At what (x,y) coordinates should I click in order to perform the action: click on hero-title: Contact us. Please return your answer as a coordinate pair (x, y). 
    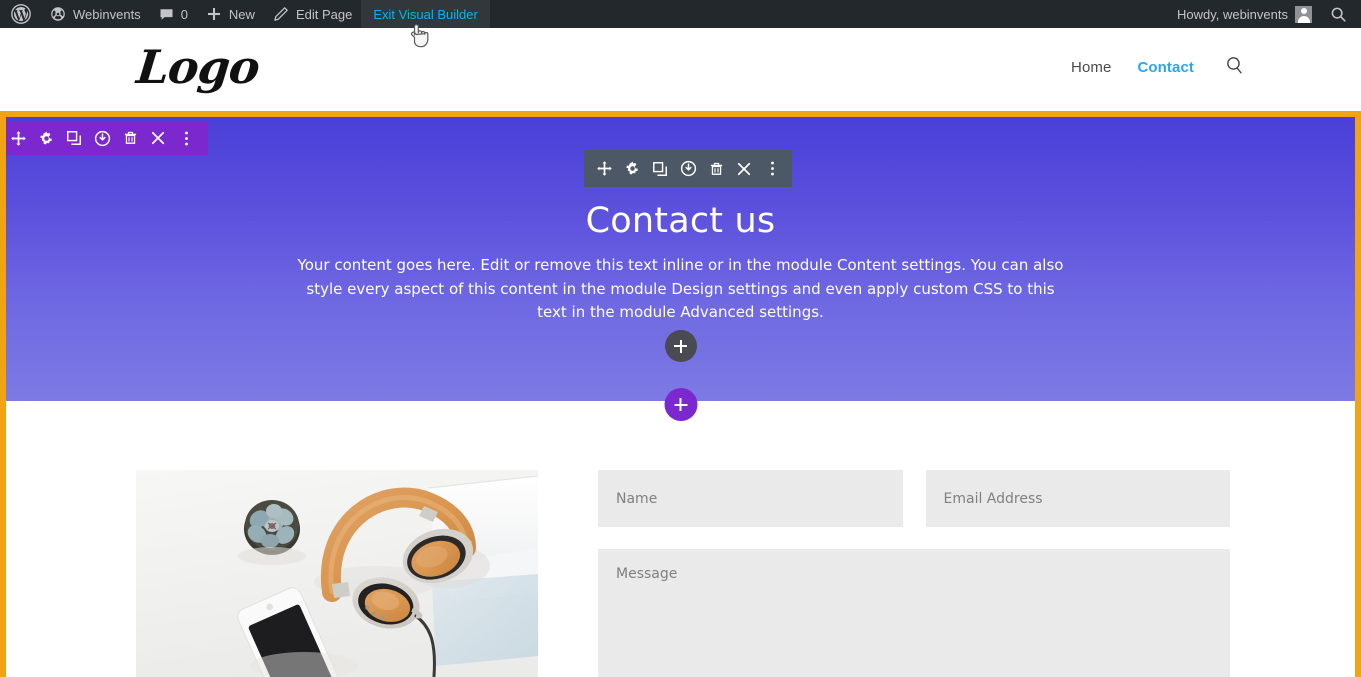
    Looking at the image, I should click on (680, 221).